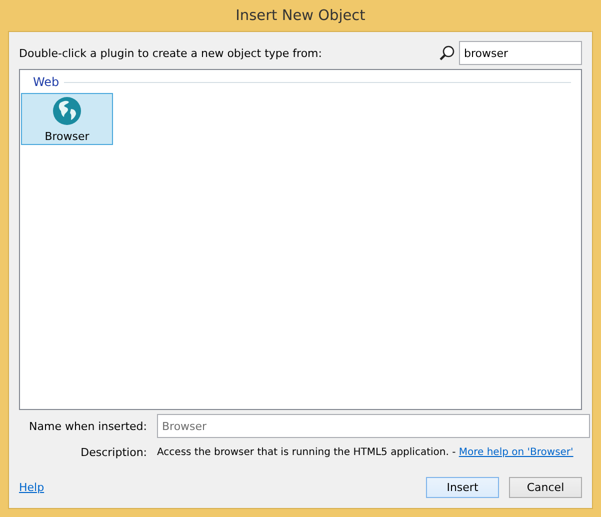 The height and width of the screenshot is (517, 601). Describe the element at coordinates (113, 452) in the screenshot. I see `field-label: Description:` at that location.